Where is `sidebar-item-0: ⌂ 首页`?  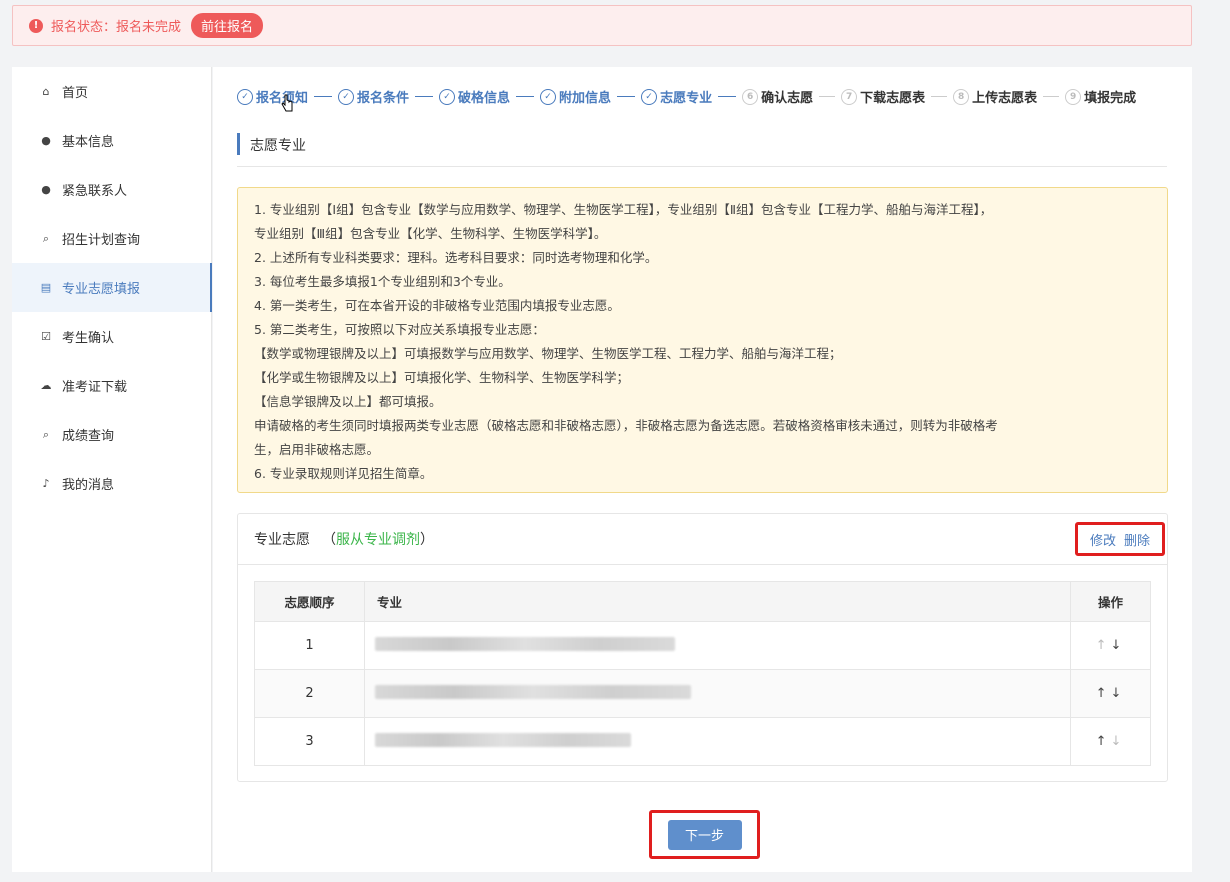
sidebar-item-0: ⌂ 首页 is located at coordinates (111, 91).